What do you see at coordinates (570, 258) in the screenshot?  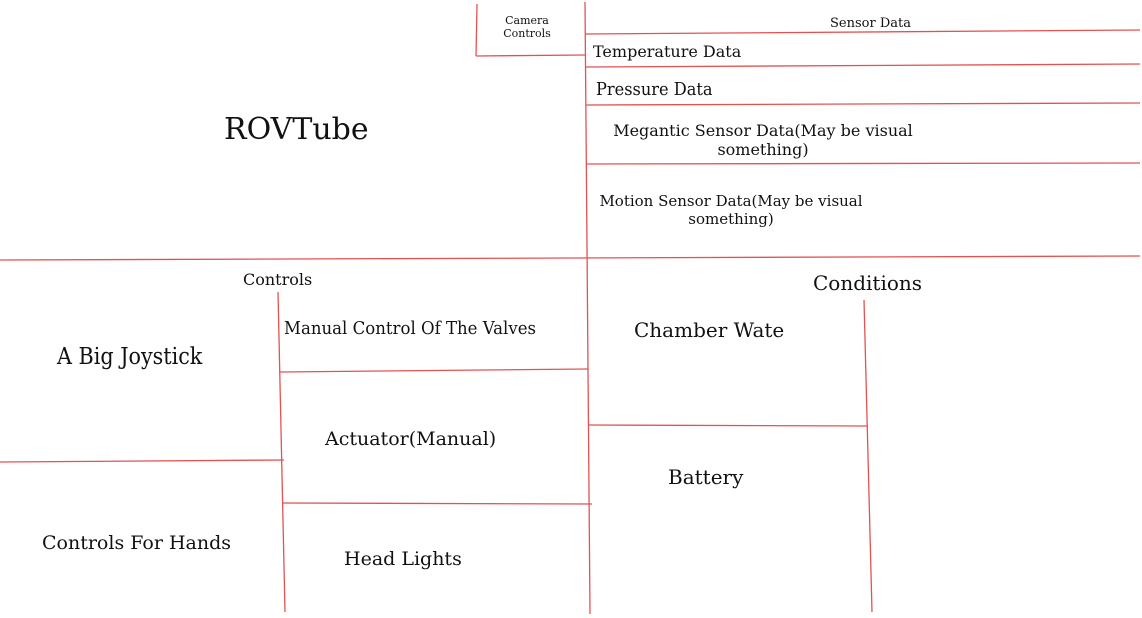 I see `main-horizontal-divider` at bounding box center [570, 258].